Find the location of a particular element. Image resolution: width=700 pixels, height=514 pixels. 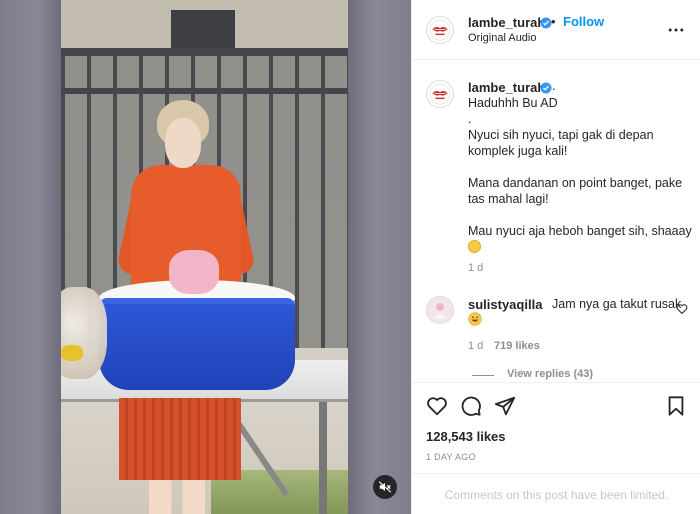

user-avatar-icon is located at coordinates (440, 310).